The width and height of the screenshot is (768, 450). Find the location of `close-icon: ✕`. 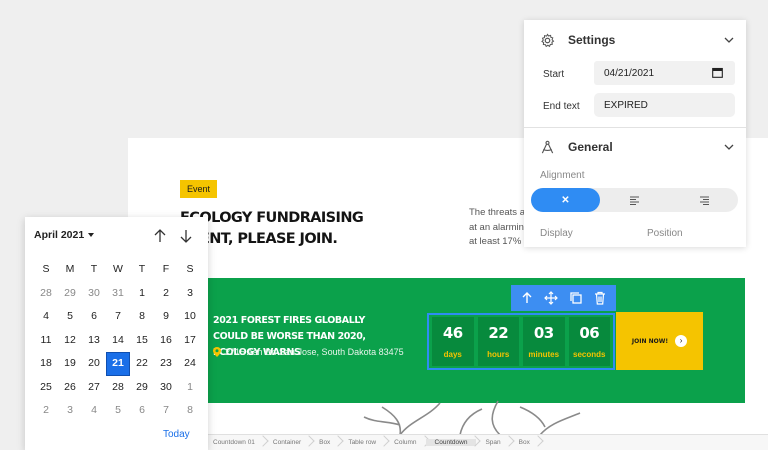

close-icon: ✕ is located at coordinates (565, 200).